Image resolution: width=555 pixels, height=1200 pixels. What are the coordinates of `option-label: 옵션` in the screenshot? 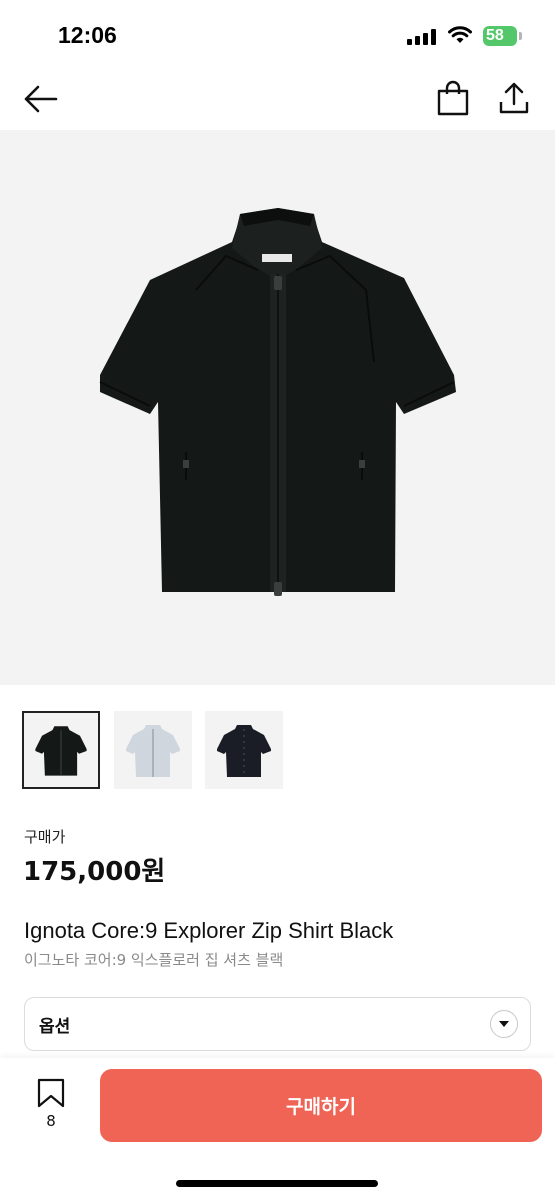 It's located at (55, 1027).